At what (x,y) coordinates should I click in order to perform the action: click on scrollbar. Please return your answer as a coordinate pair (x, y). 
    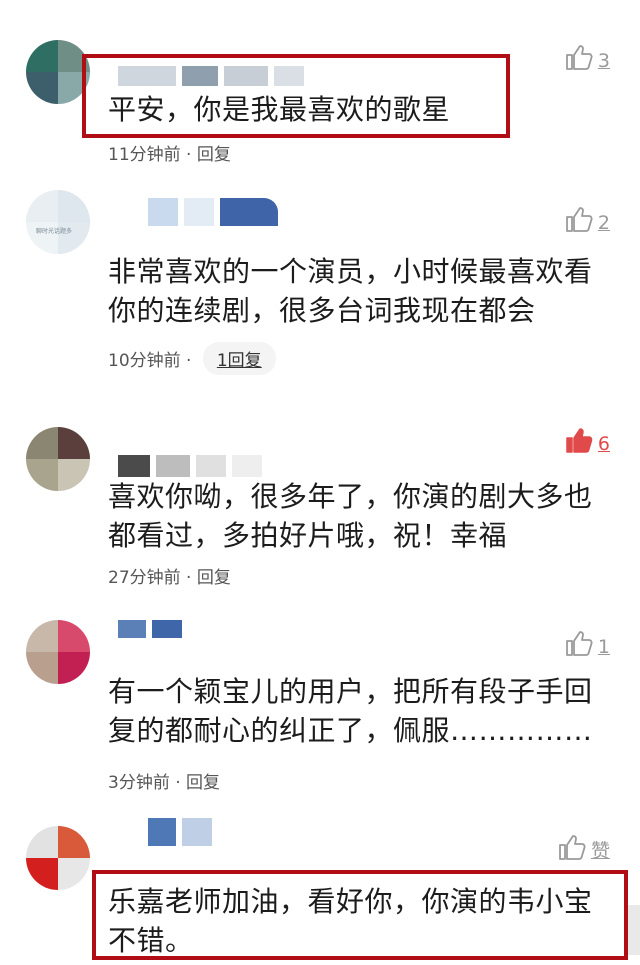
    Looking at the image, I should click on (634, 930).